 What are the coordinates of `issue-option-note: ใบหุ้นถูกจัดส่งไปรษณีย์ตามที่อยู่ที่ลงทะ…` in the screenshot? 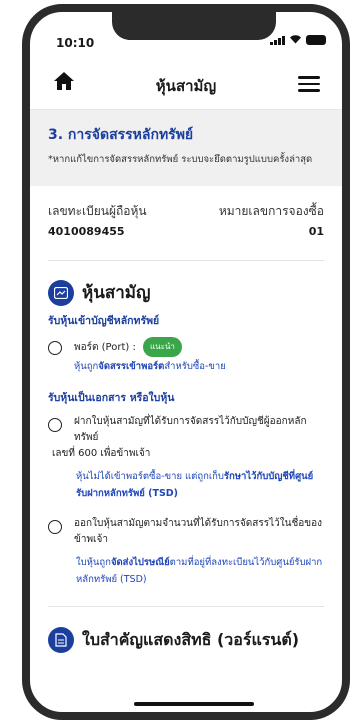 It's located at (199, 571).